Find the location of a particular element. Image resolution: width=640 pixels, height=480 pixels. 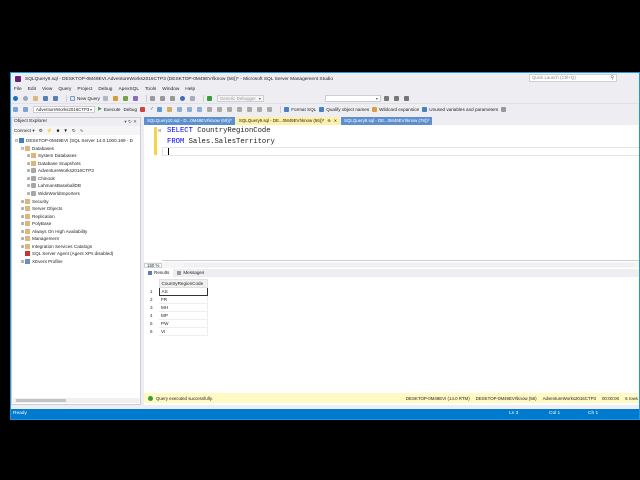

paste-button is located at coordinates (173, 98).